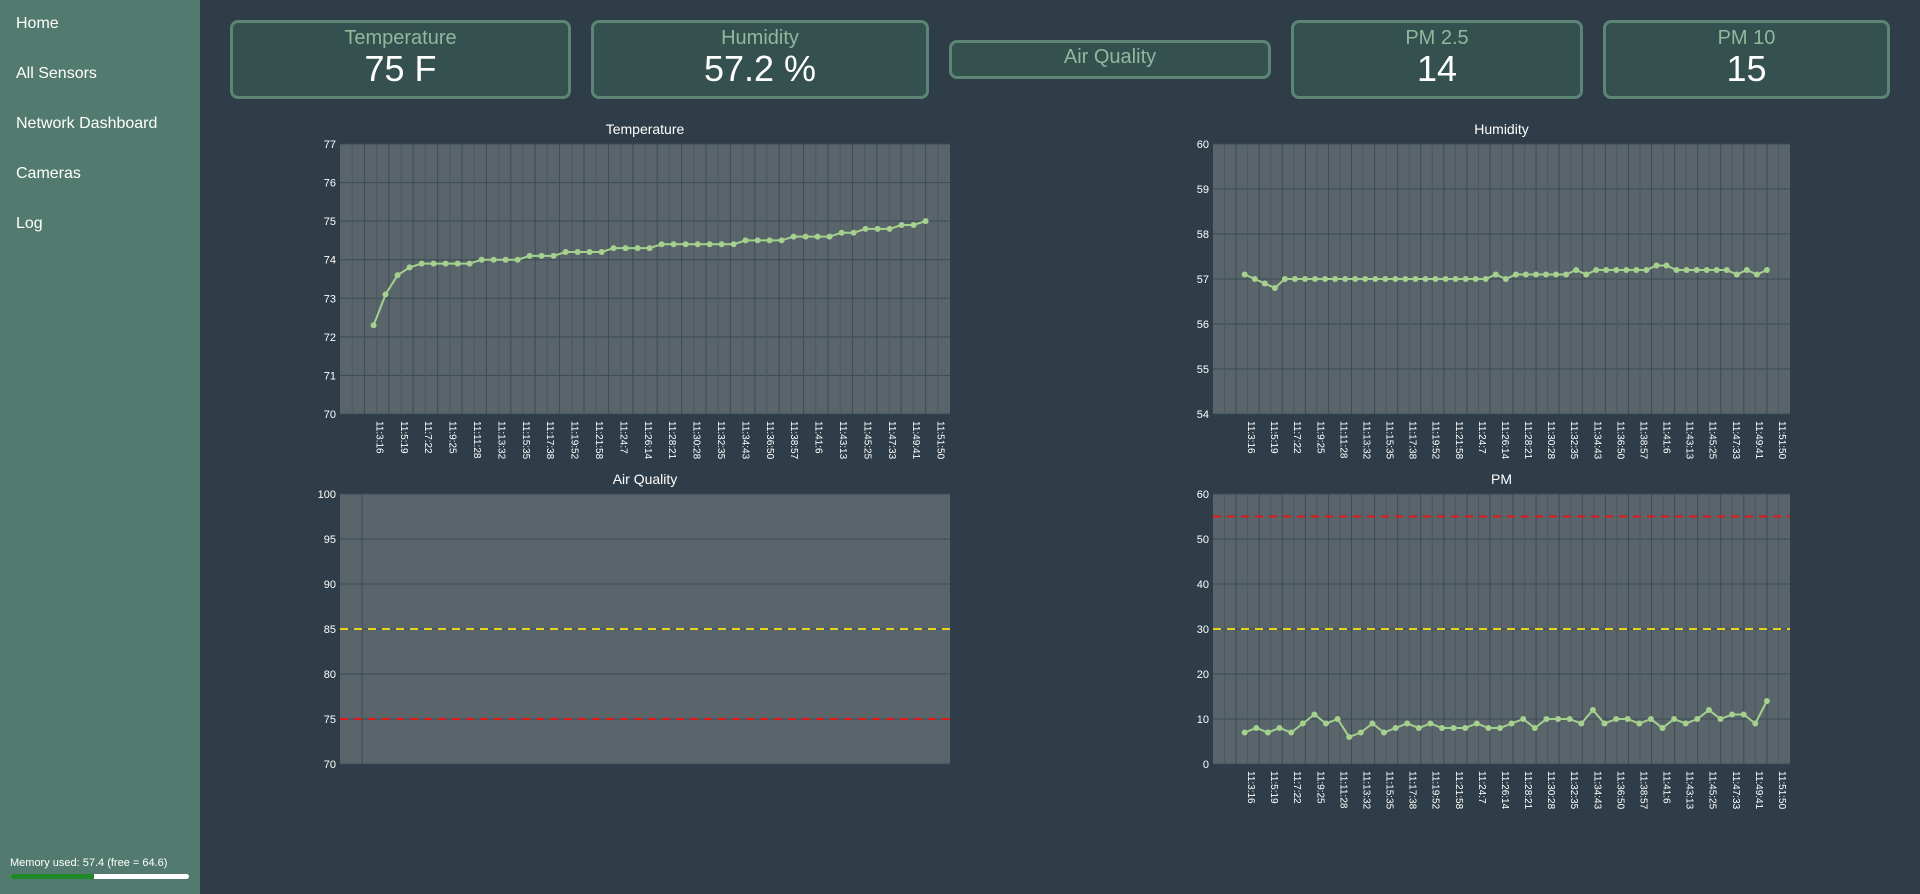 This screenshot has width=1920, height=894. What do you see at coordinates (1435, 790) in the screenshot?
I see `pm-x-tick-label: 11:19:52` at bounding box center [1435, 790].